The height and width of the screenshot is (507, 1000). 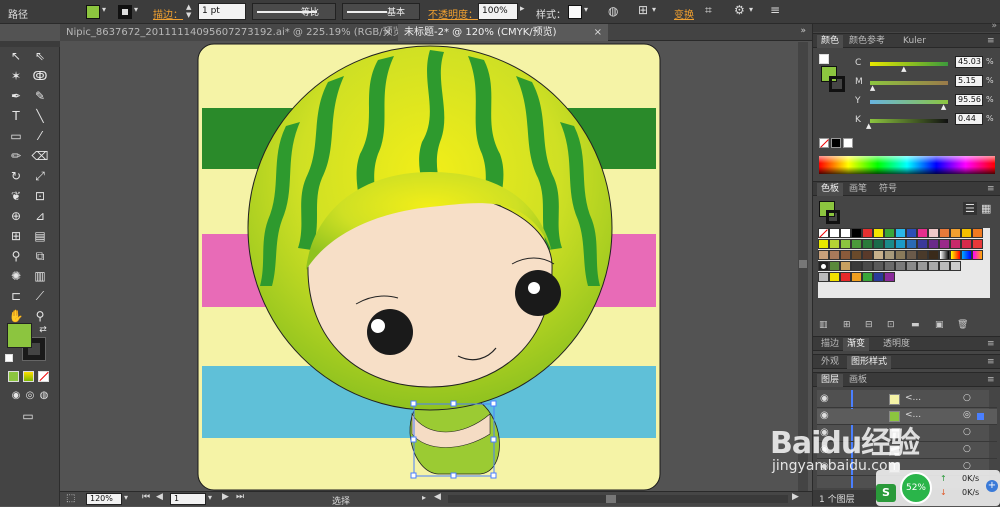 I want to click on swatch-group-green, so click(x=867, y=277).